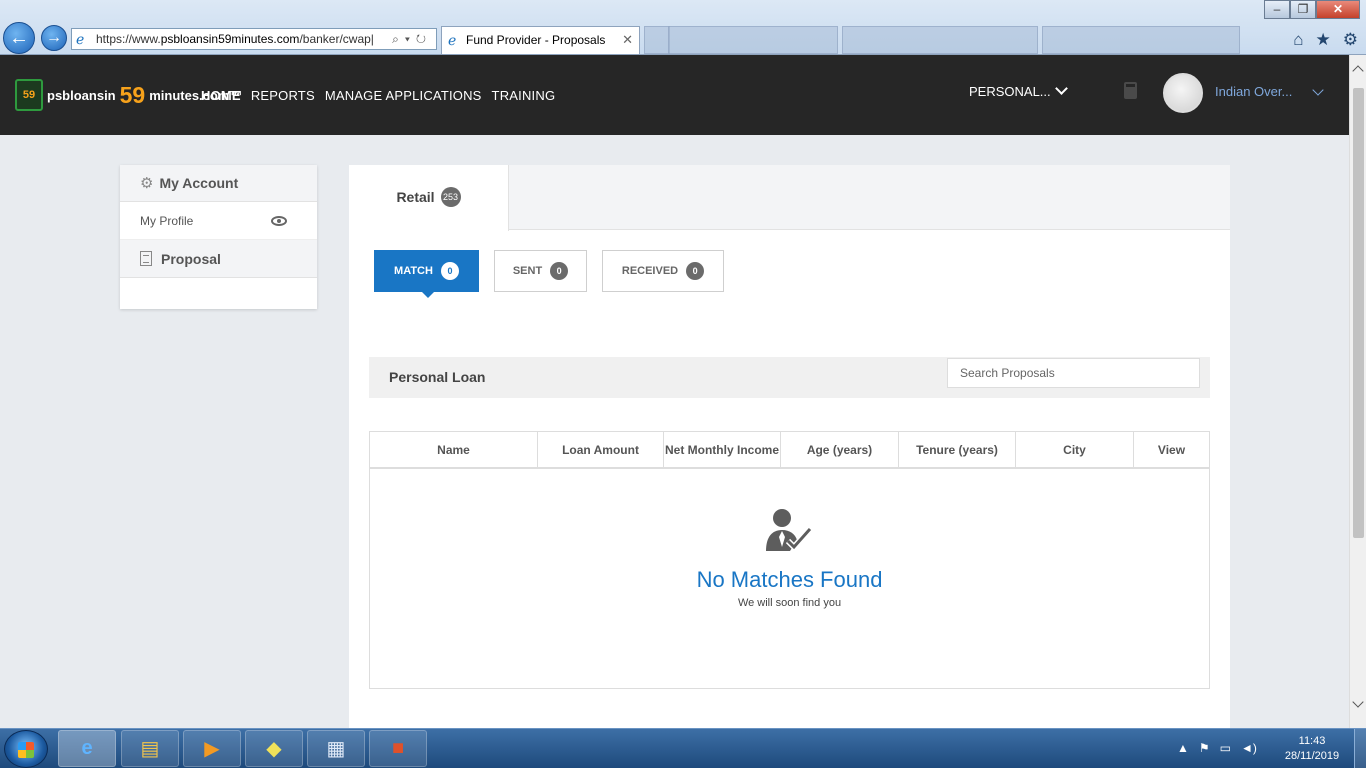  What do you see at coordinates (789, 198) in the screenshot?
I see `category-tabs: Retail 253` at bounding box center [789, 198].